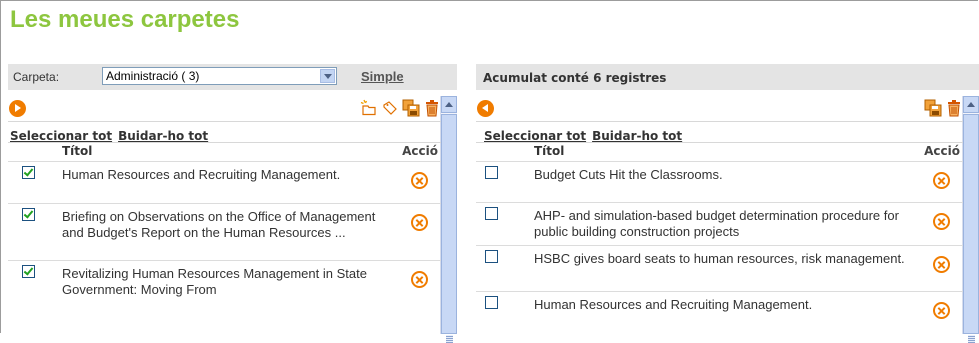  Describe the element at coordinates (719, 108) in the screenshot. I see `accumulated-toolbar` at that location.